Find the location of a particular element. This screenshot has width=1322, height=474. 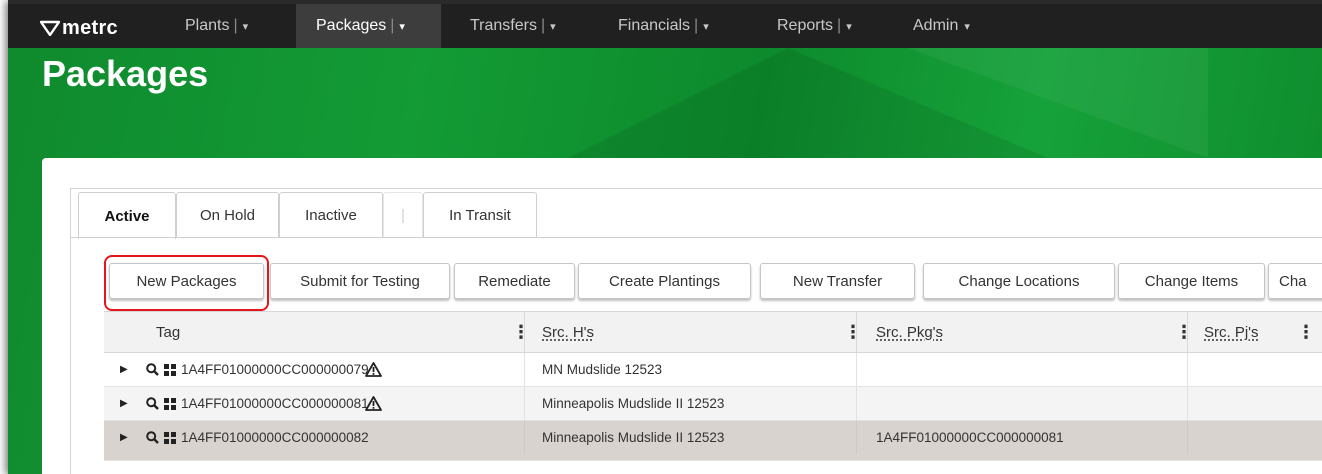

metrc-logo: metrc is located at coordinates (79, 28).